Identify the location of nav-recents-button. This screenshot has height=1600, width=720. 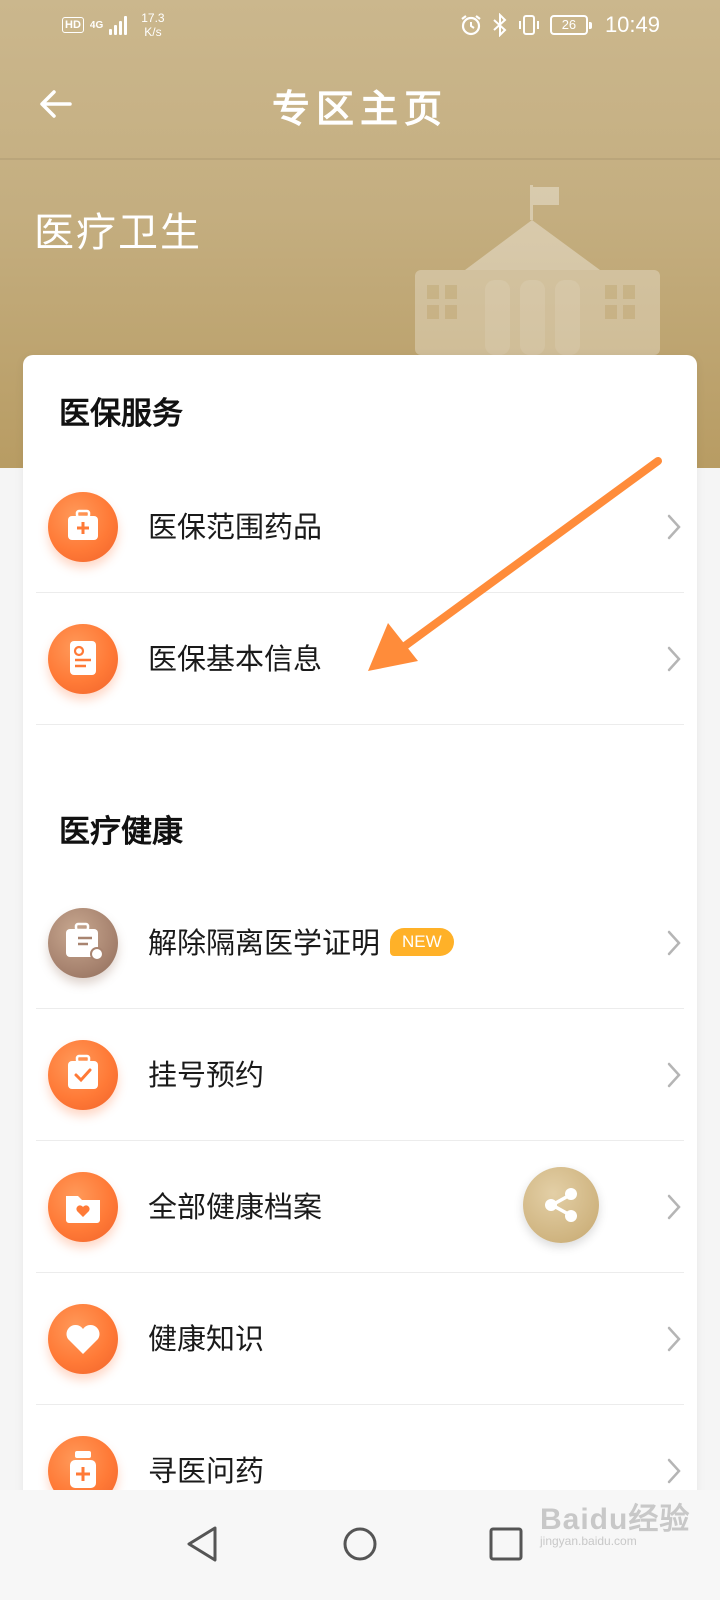
(506, 1544).